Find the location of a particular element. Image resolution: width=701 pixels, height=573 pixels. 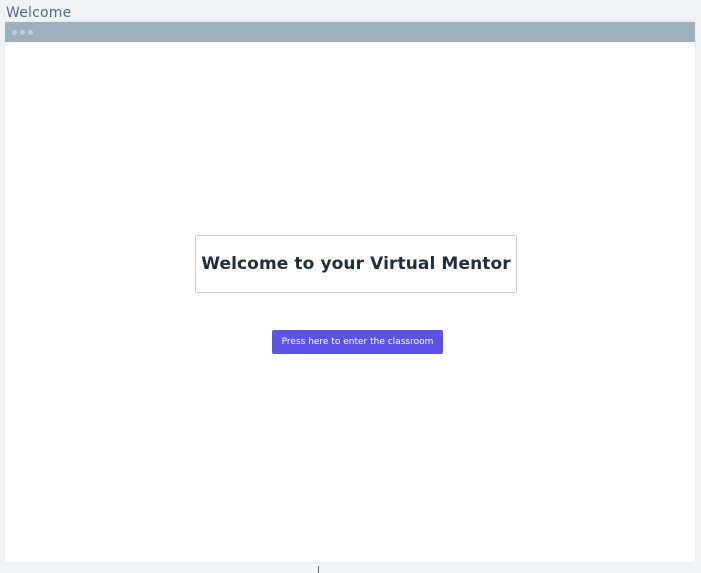

welcome-title: Welcome to your Virtual Mentor is located at coordinates (356, 264).